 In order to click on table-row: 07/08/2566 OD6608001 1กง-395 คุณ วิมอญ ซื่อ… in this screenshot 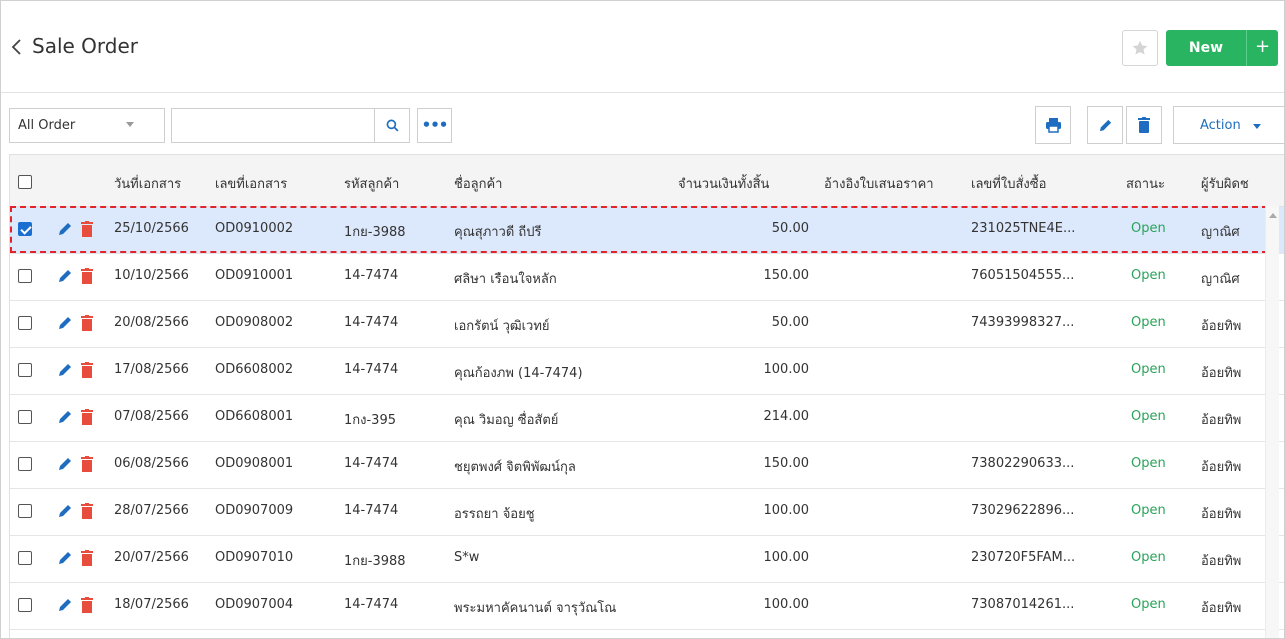, I will do `click(647, 418)`.